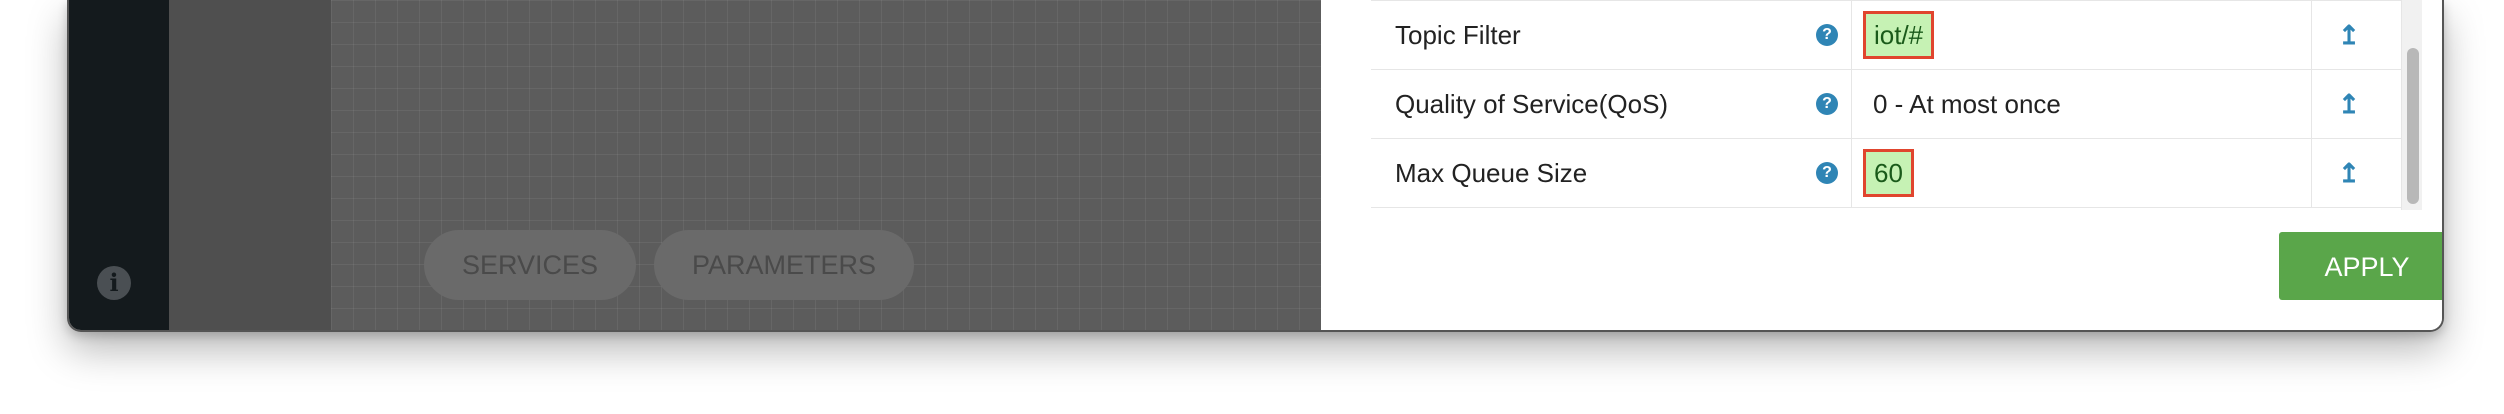 The width and height of the screenshot is (2504, 414). What do you see at coordinates (114, 283) in the screenshot?
I see `info-icon: i` at bounding box center [114, 283].